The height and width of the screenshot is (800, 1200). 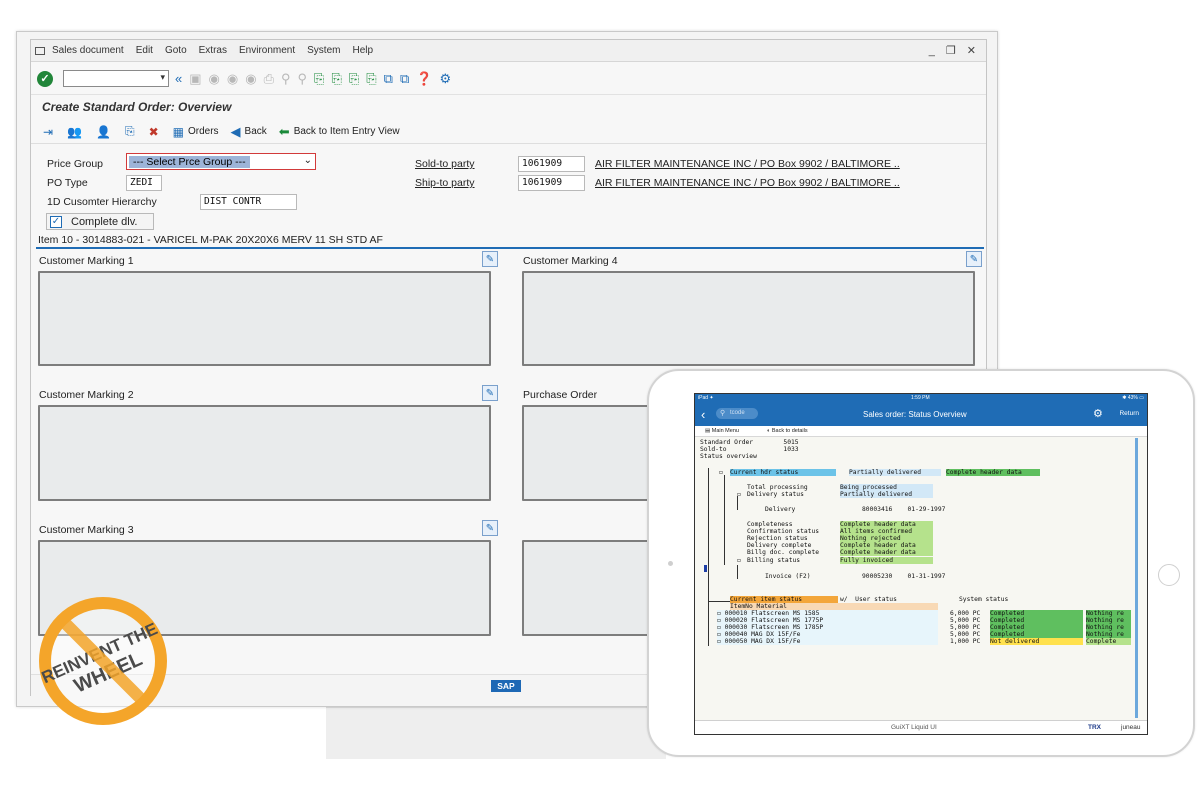 I want to click on customer-marking-3-title: Customer Marking 3, so click(x=86, y=530).